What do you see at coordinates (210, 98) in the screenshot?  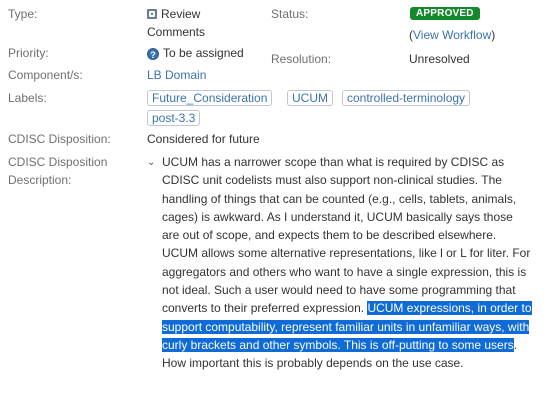 I see `label-tag: Future_Consideration` at bounding box center [210, 98].